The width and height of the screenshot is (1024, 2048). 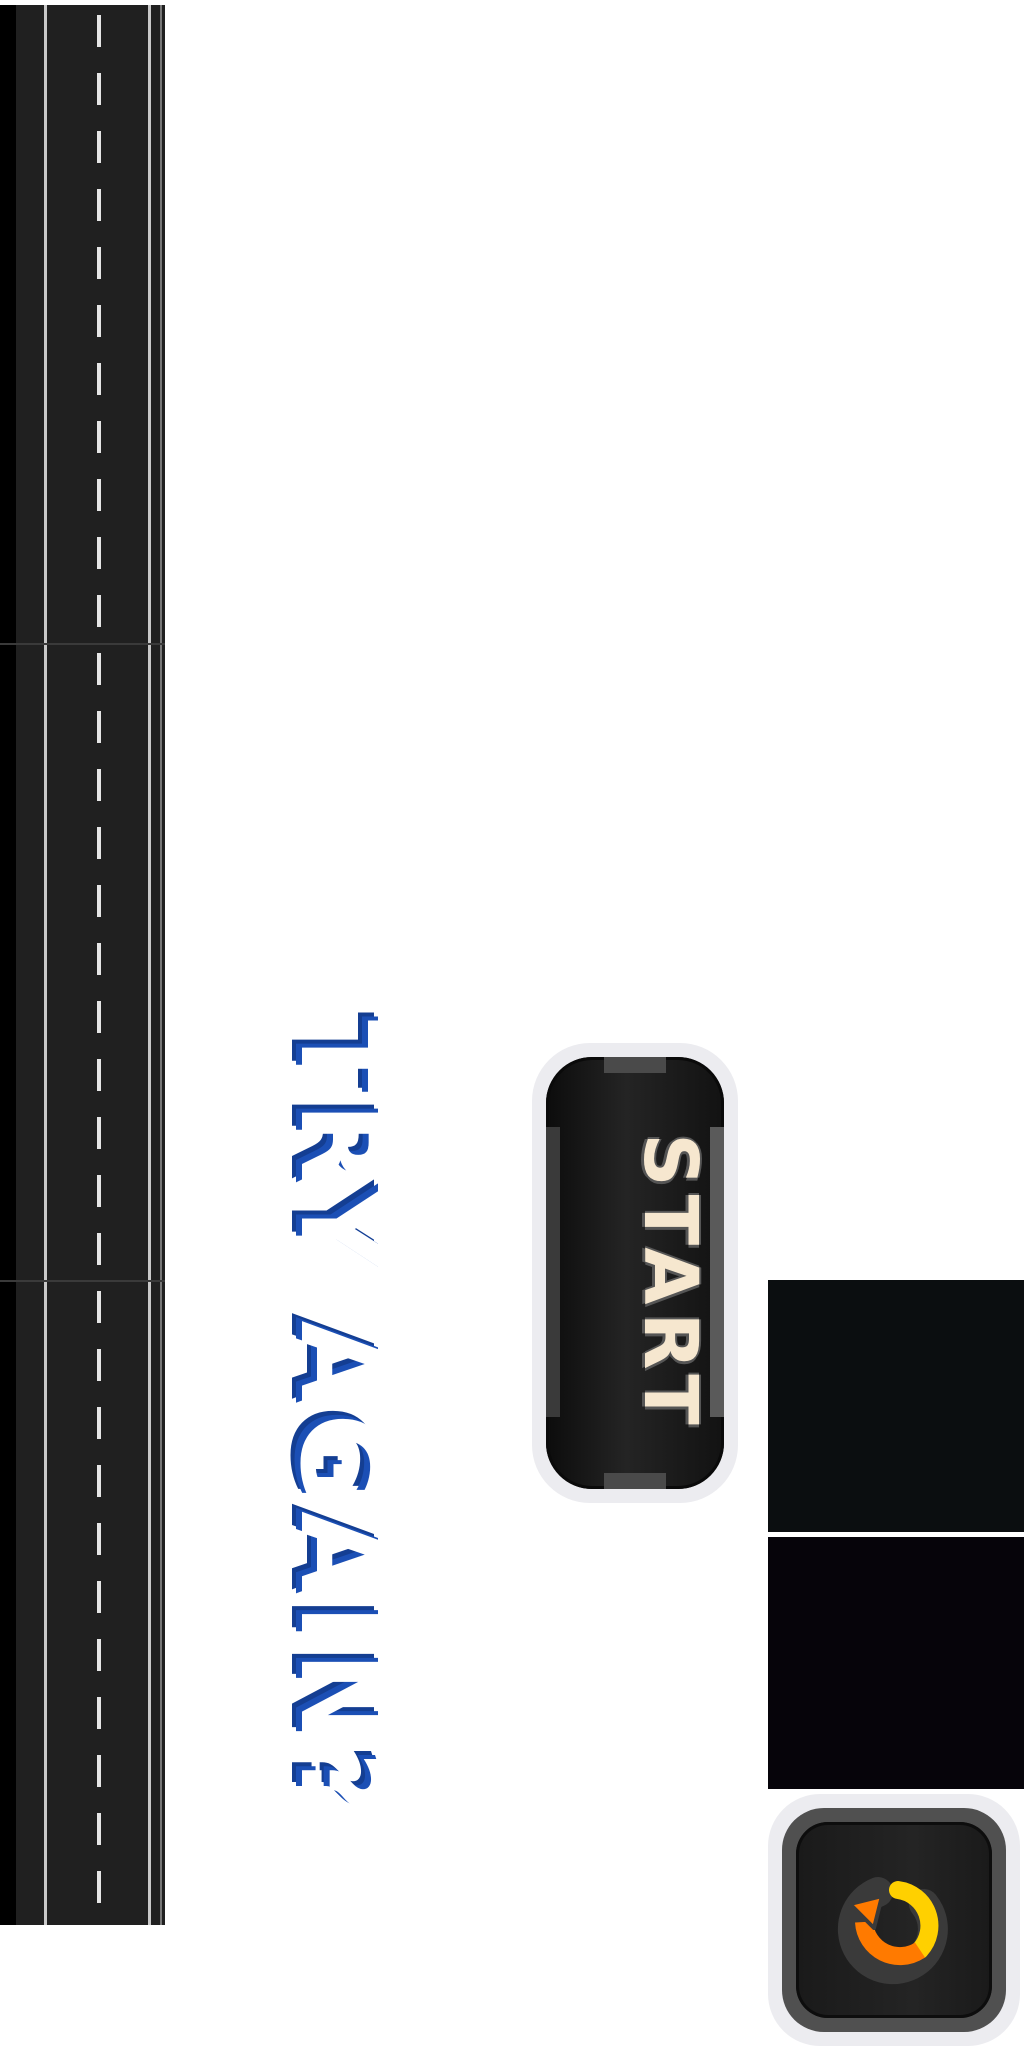 What do you see at coordinates (670, 1283) in the screenshot?
I see `start-button-label: START` at bounding box center [670, 1283].